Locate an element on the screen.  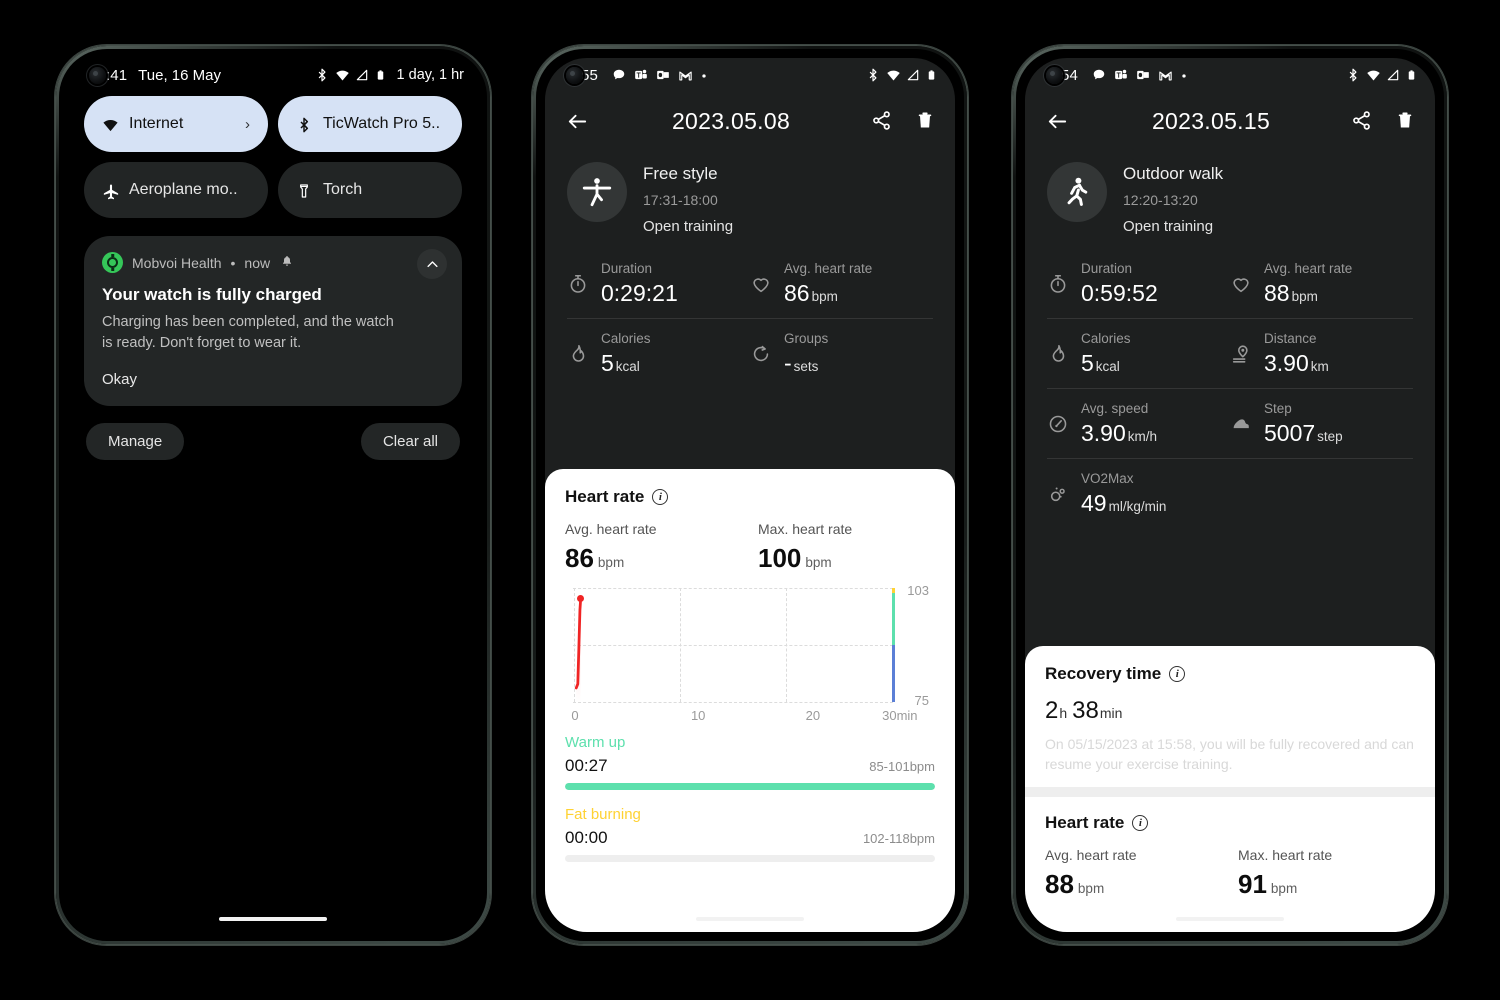
metric-label: Avg. heart rate is located at coordinates (828, 268).